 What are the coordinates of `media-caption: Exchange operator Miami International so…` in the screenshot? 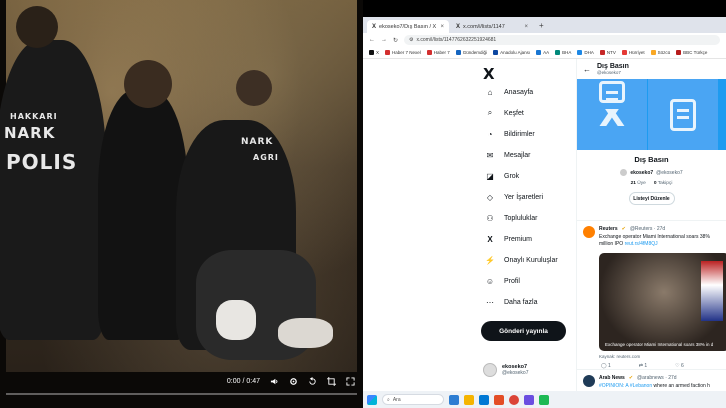 It's located at (659, 344).